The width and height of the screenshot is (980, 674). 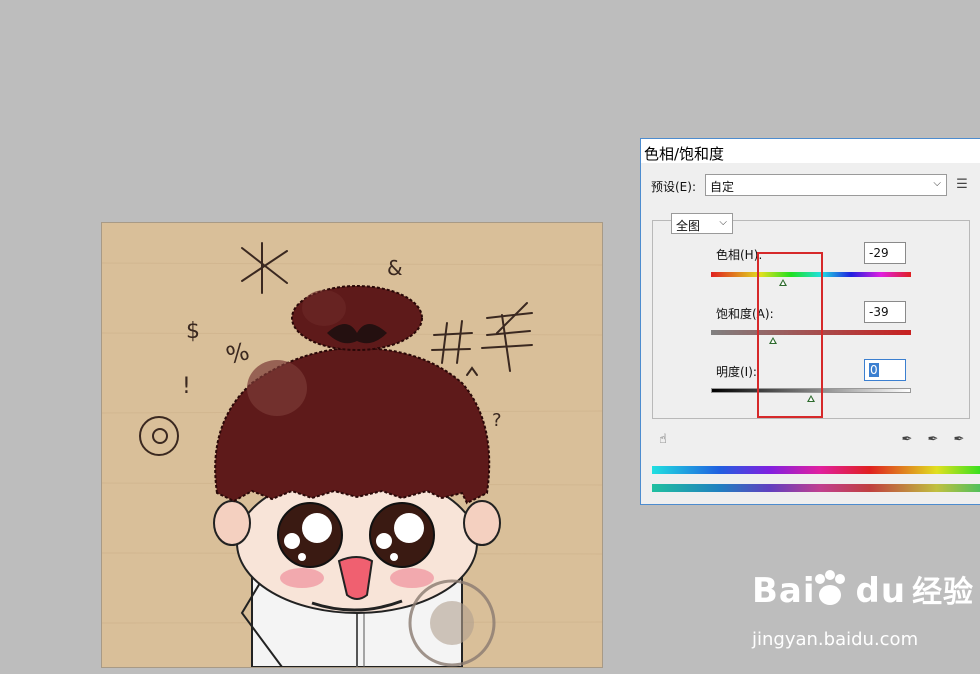 I want to click on lightness-label: 明度(I):, so click(x=736, y=372).